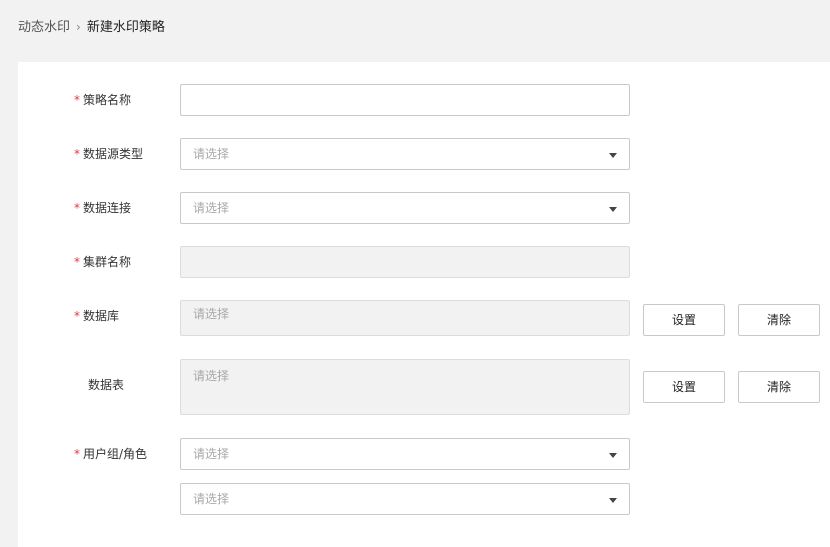 The height and width of the screenshot is (547, 830). I want to click on role-placeholder: 请选择, so click(211, 499).